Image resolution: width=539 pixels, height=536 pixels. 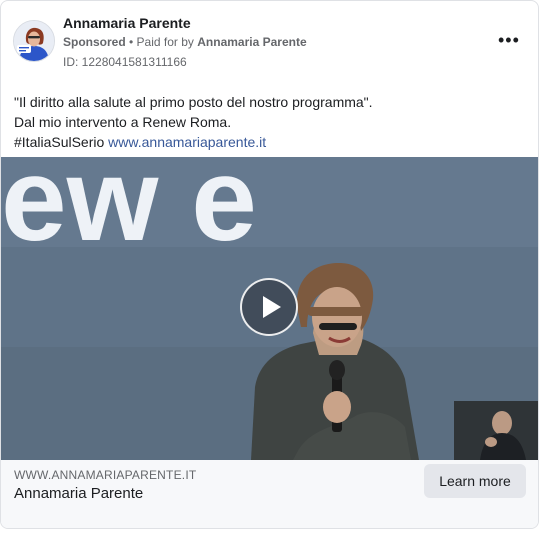 What do you see at coordinates (125, 62) in the screenshot?
I see `ad-id: ID: 1228041581311166` at bounding box center [125, 62].